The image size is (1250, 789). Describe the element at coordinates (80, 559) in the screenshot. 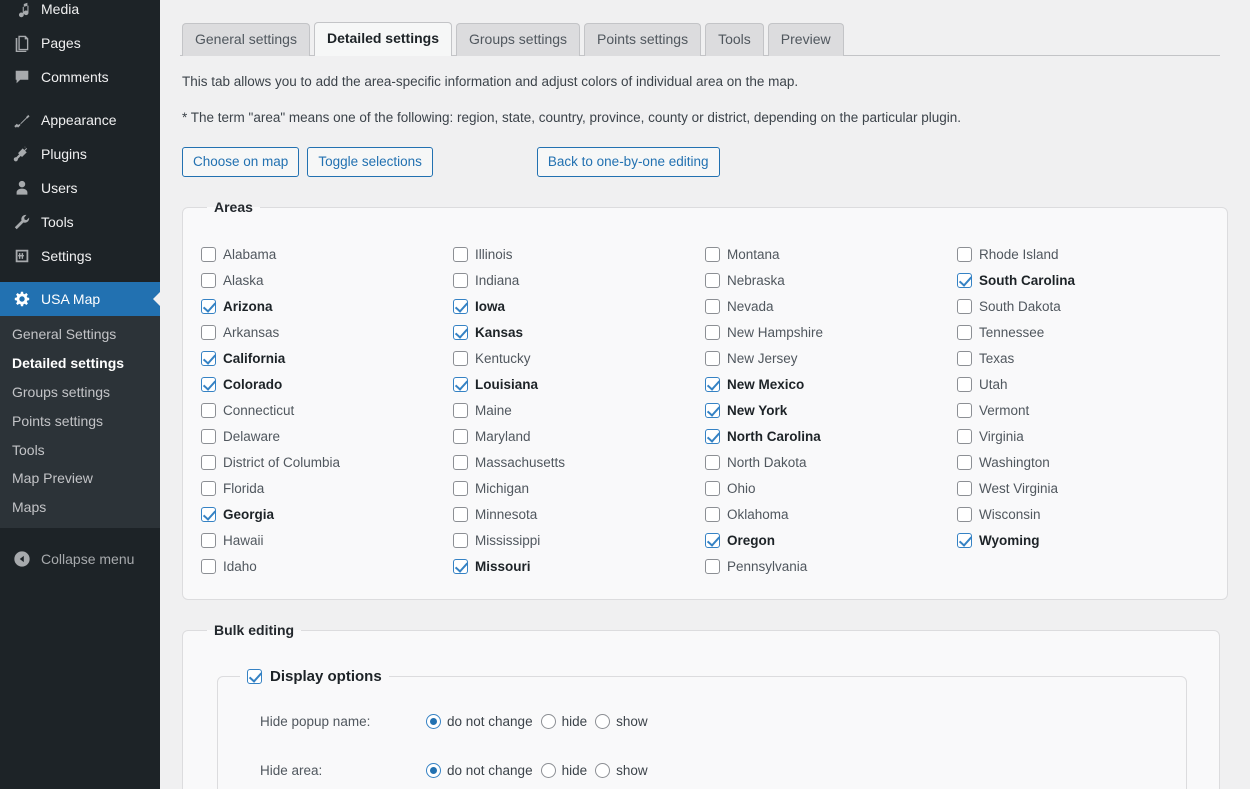

I see `collapse-menu-button: Collapse menu` at that location.